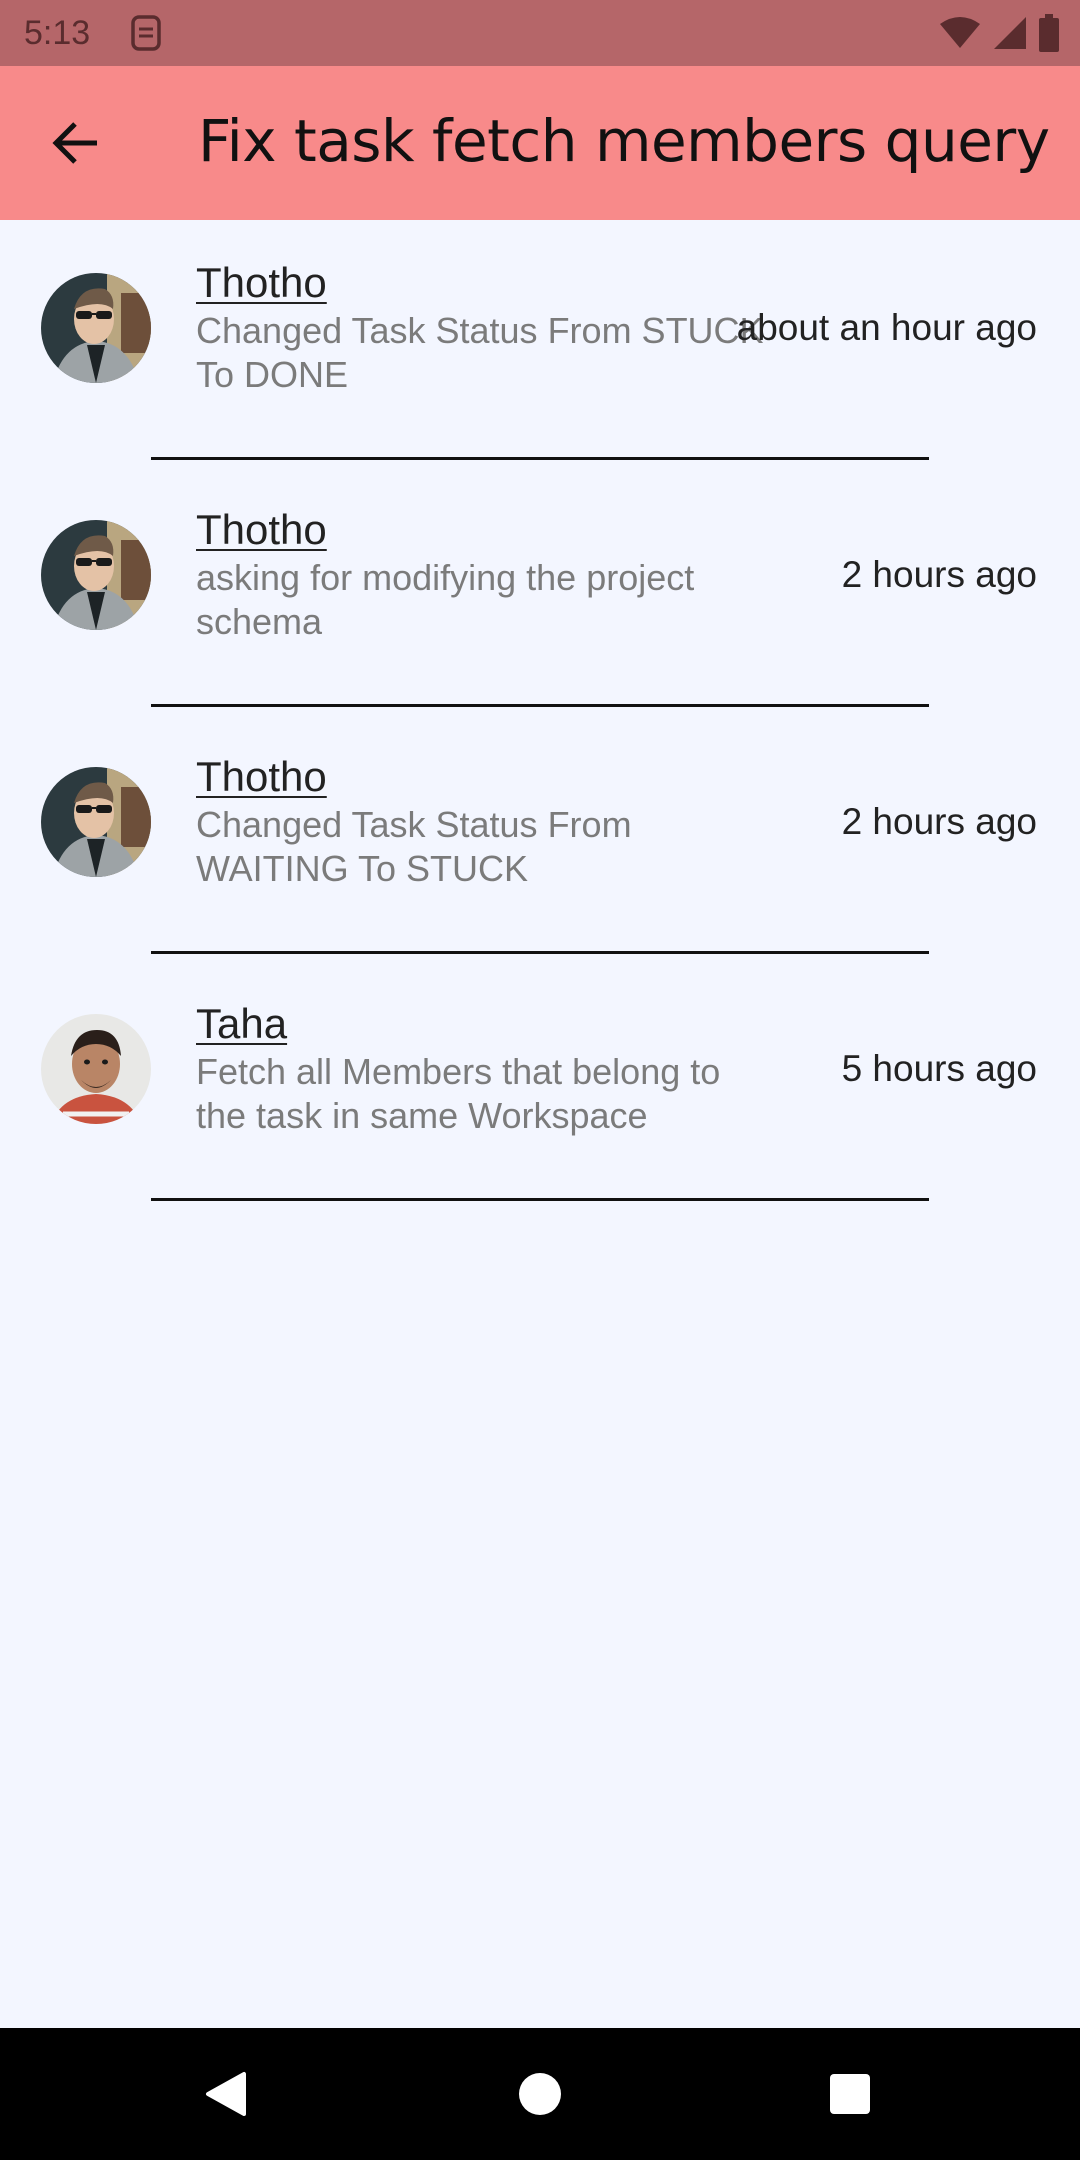 Image resolution: width=1080 pixels, height=2160 pixels. What do you see at coordinates (624, 141) in the screenshot?
I see `page-title: Fix task fetch members query` at bounding box center [624, 141].